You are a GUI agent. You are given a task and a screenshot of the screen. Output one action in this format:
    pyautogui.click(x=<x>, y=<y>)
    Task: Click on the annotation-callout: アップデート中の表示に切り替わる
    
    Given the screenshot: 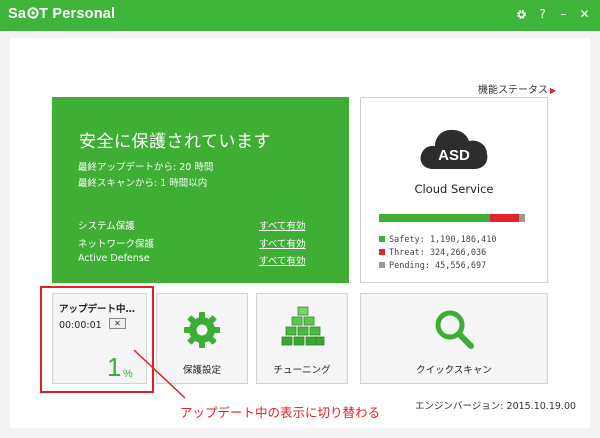 What is the action you would take?
    pyautogui.click(x=280, y=412)
    